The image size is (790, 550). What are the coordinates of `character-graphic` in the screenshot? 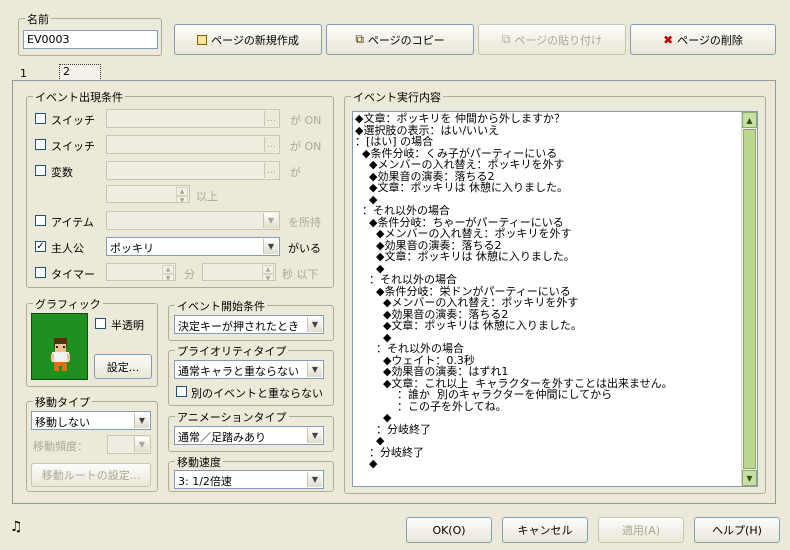 It's located at (59, 346).